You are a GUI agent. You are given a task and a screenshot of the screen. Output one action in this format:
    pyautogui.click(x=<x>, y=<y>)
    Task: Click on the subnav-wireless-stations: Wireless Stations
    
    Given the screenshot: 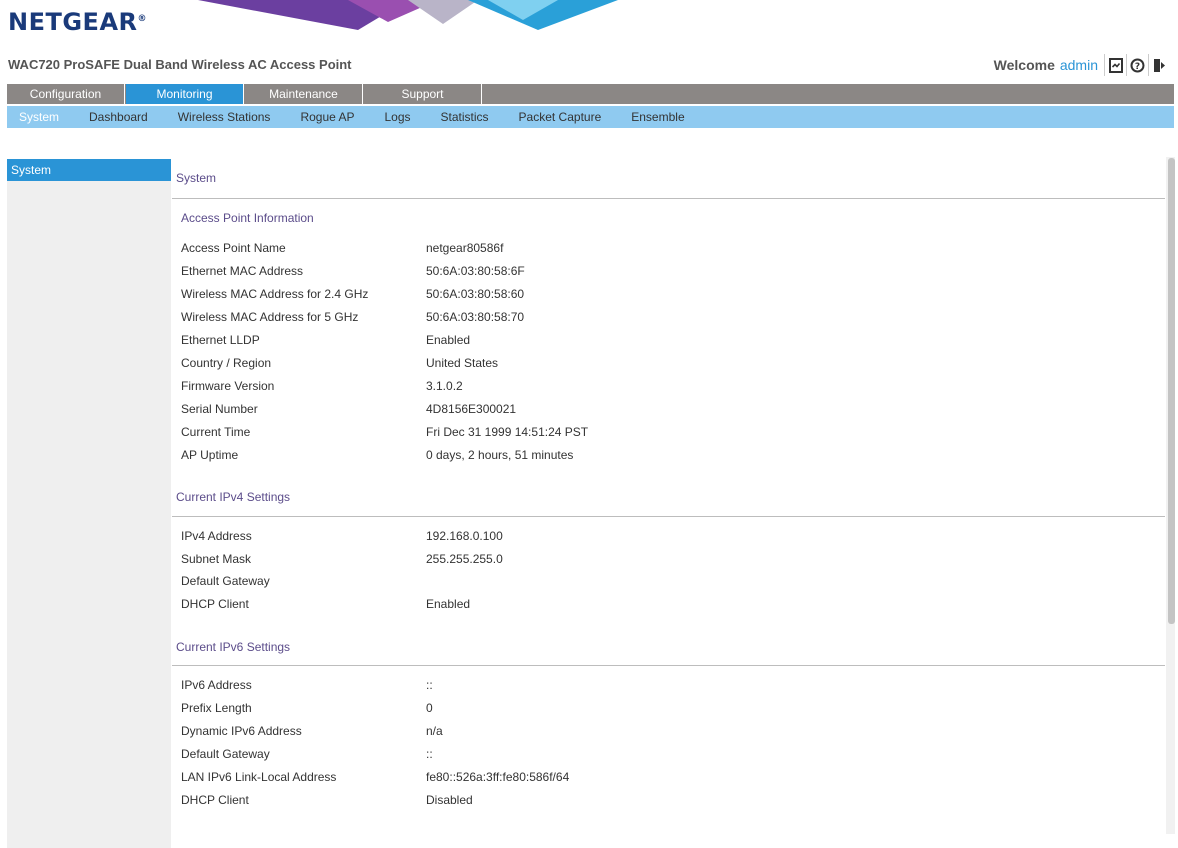 What is the action you would take?
    pyautogui.click(x=224, y=117)
    